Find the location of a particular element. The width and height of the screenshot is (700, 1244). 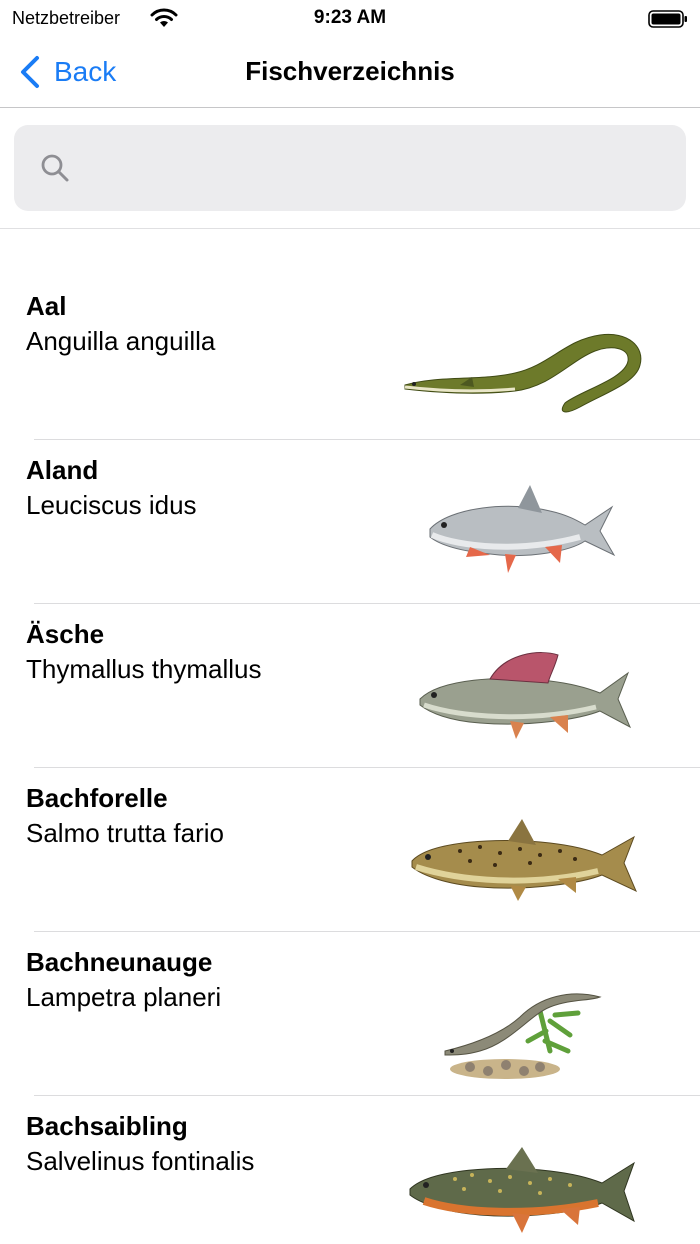

fish-row-bachneunauge: Bachneunauge Lampetra planeri is located at coordinates (350, 1013).